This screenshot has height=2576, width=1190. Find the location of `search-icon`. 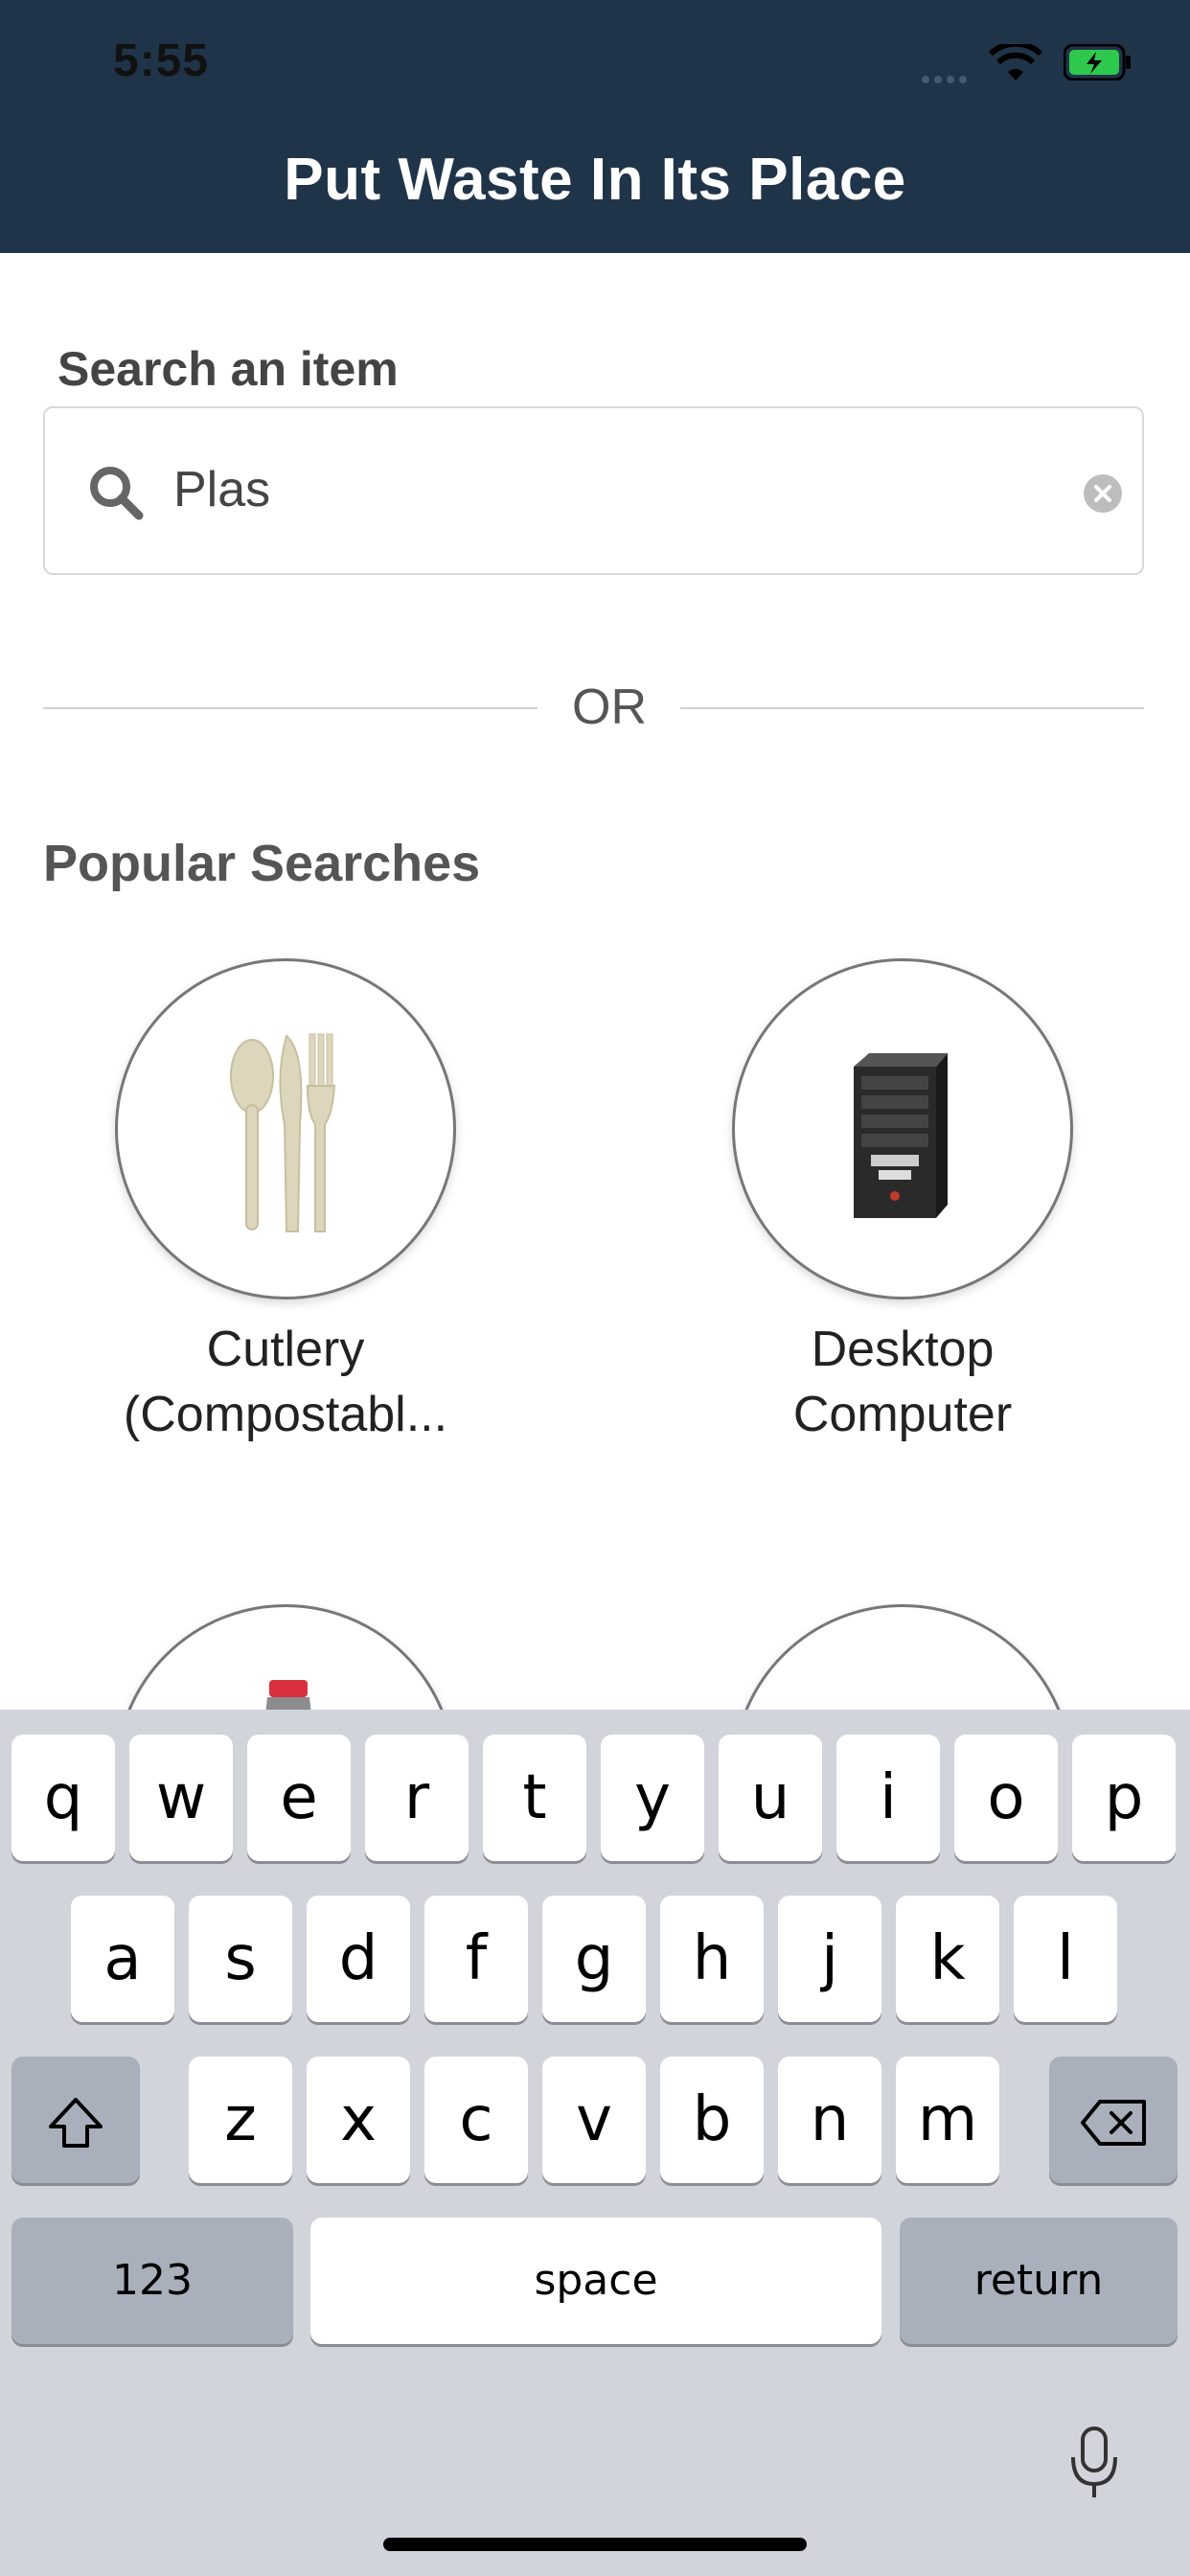

search-icon is located at coordinates (117, 493).